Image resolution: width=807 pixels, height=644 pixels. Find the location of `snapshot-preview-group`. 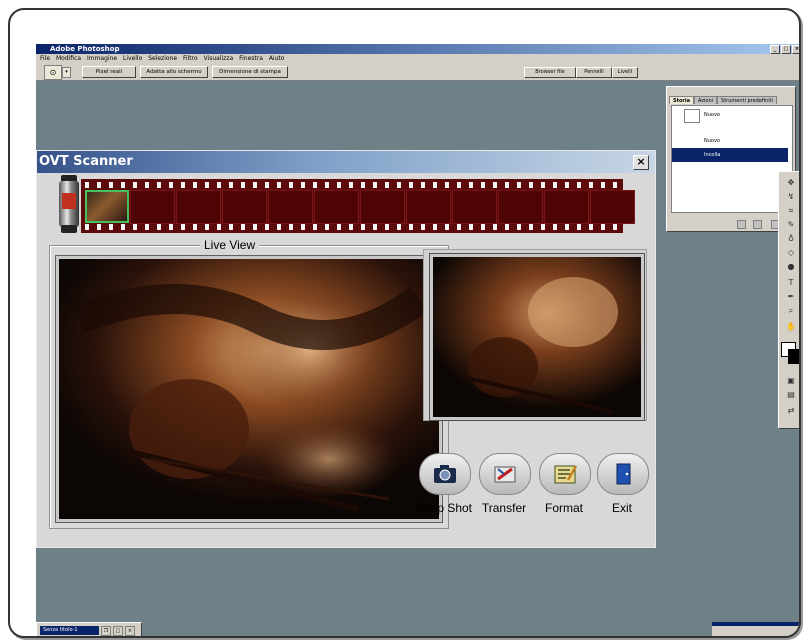

snapshot-preview-group is located at coordinates (535, 335).